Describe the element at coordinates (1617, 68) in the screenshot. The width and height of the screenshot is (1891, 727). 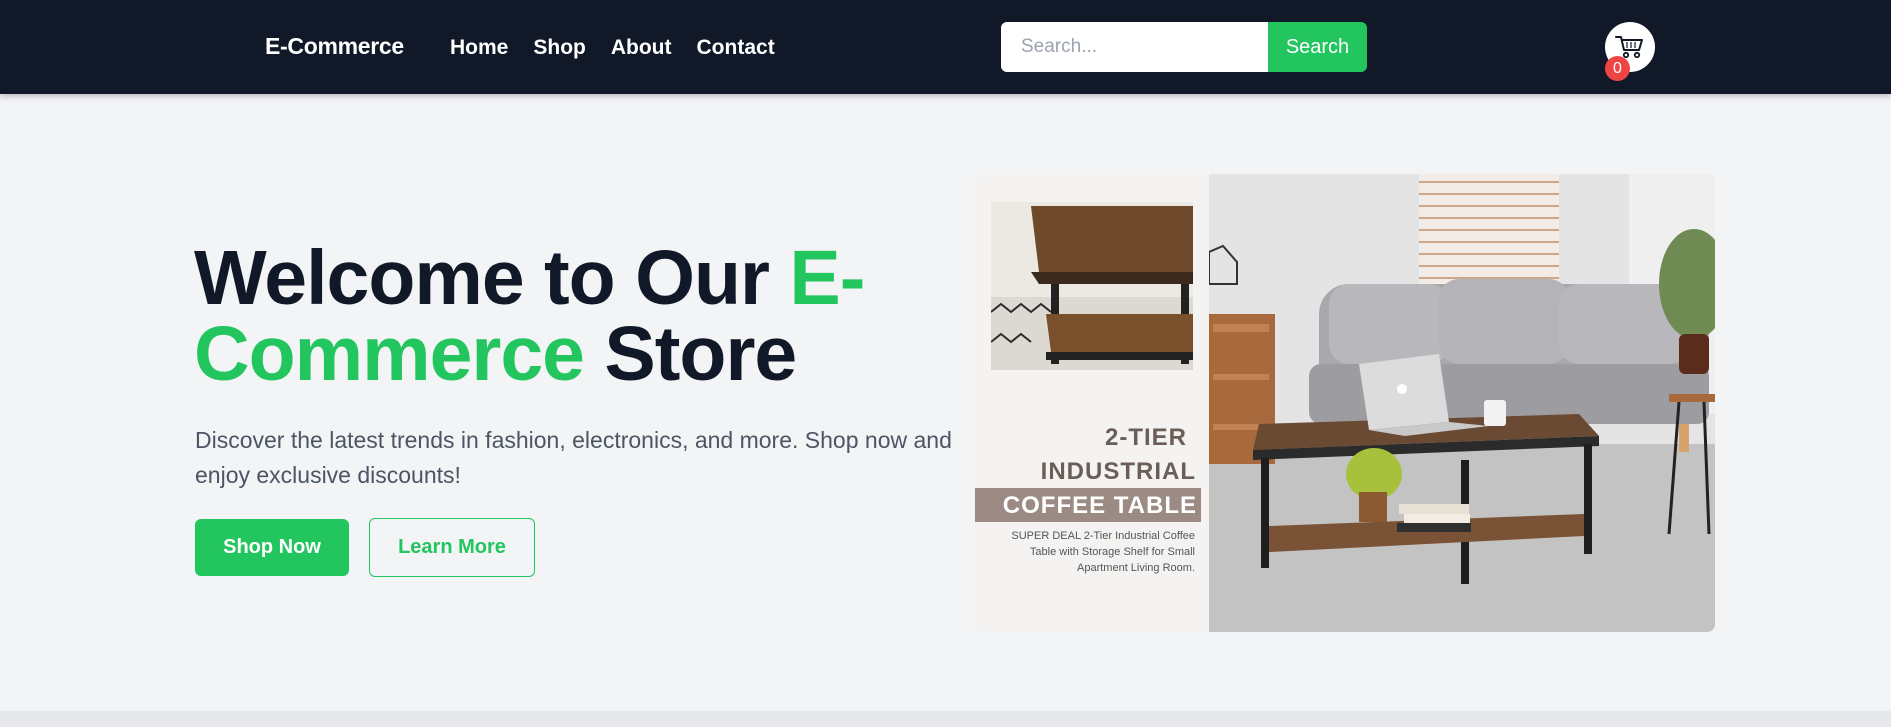
I see `cart-count-badge: 0` at that location.